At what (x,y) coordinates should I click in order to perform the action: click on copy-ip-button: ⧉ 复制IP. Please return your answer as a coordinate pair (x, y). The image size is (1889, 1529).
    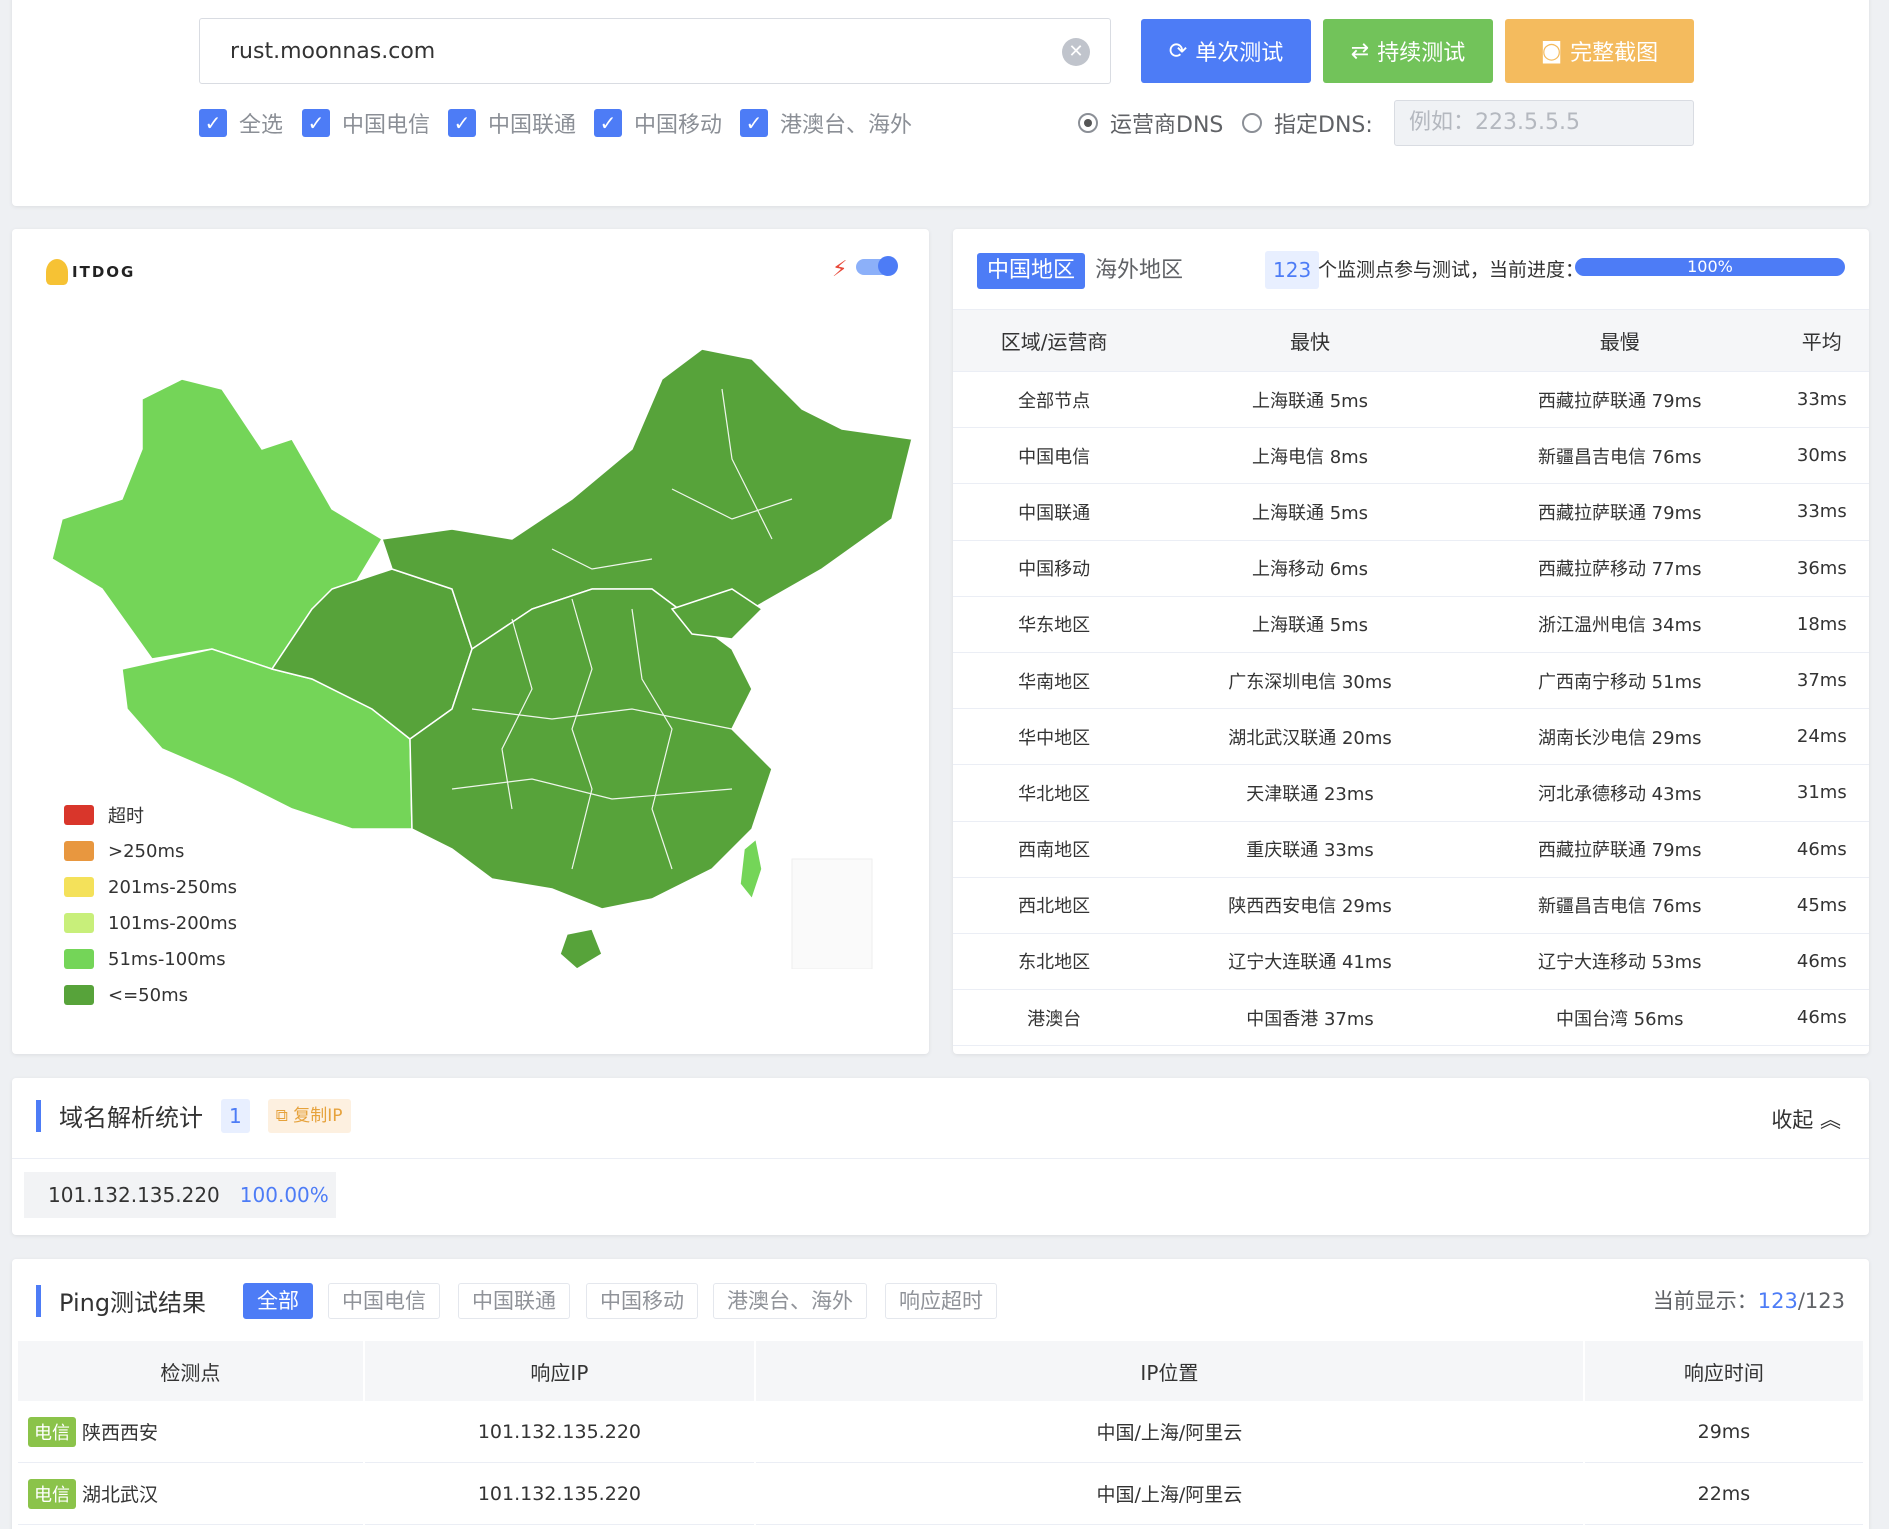
    Looking at the image, I should click on (309, 1115).